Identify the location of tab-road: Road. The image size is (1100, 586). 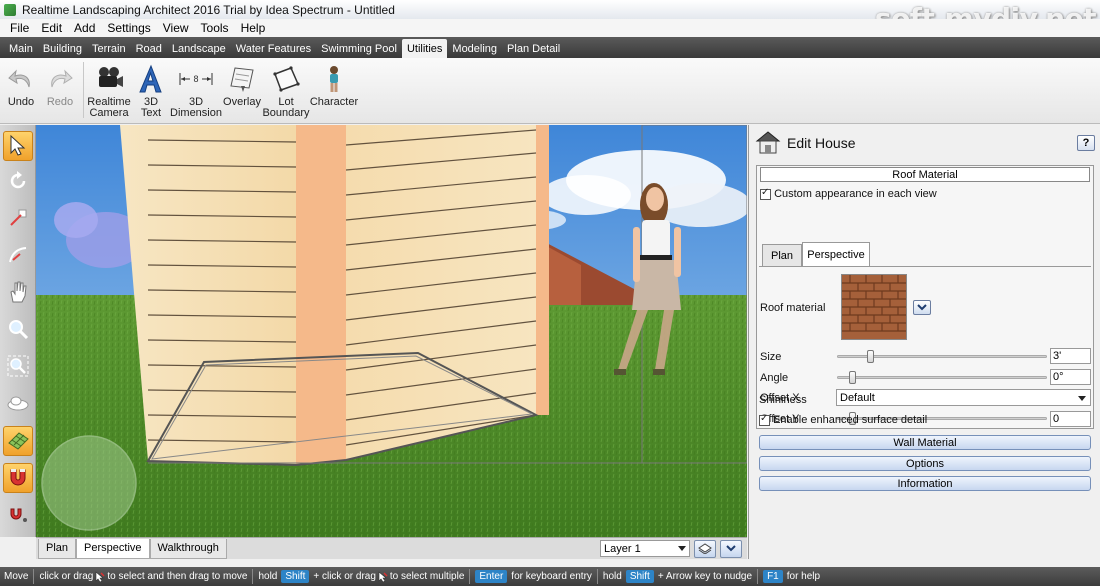
(149, 48).